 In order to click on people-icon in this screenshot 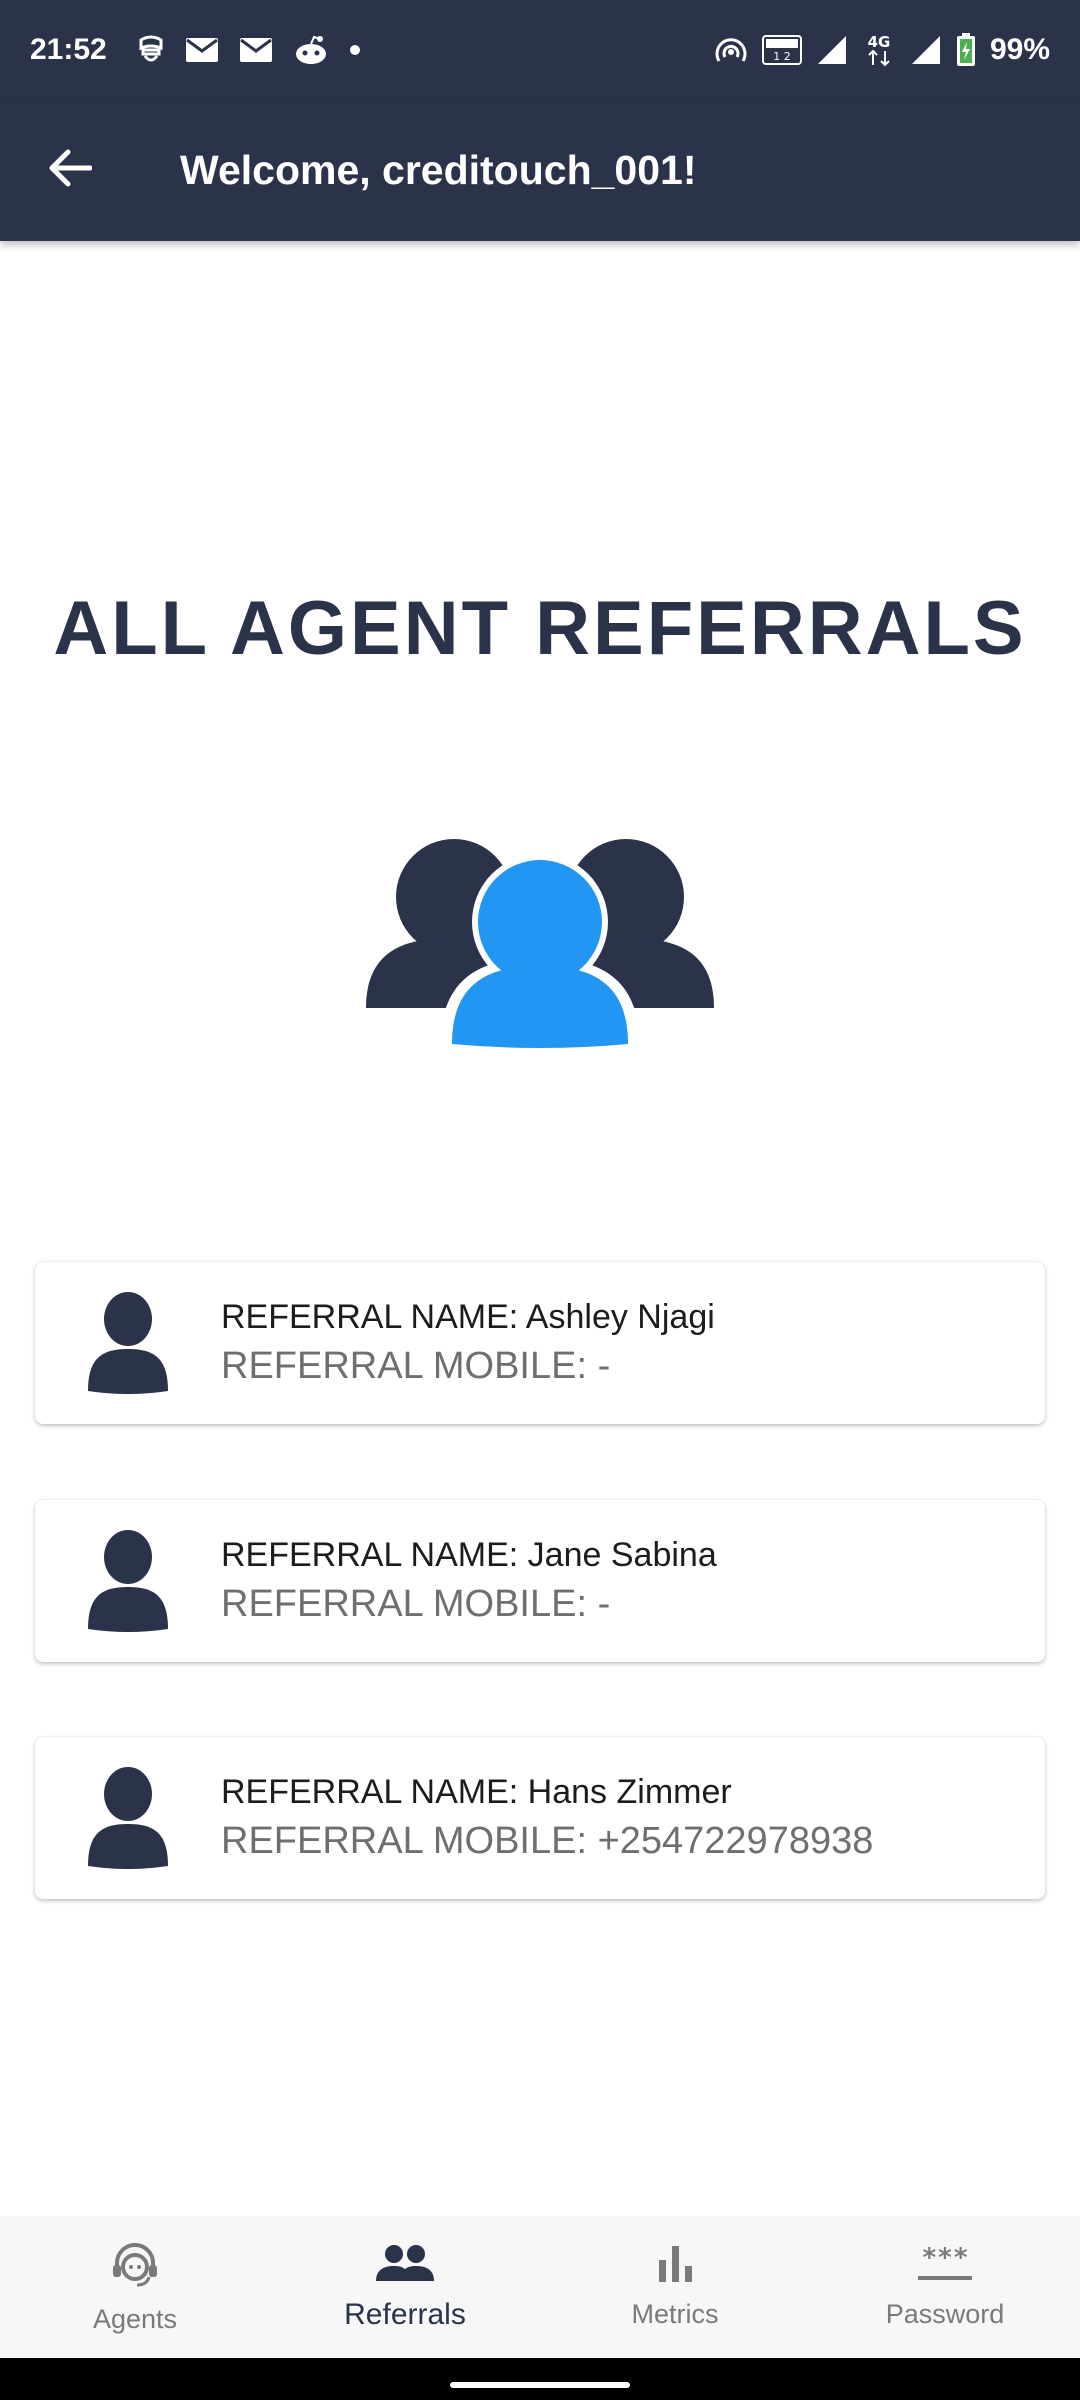, I will do `click(405, 2265)`.